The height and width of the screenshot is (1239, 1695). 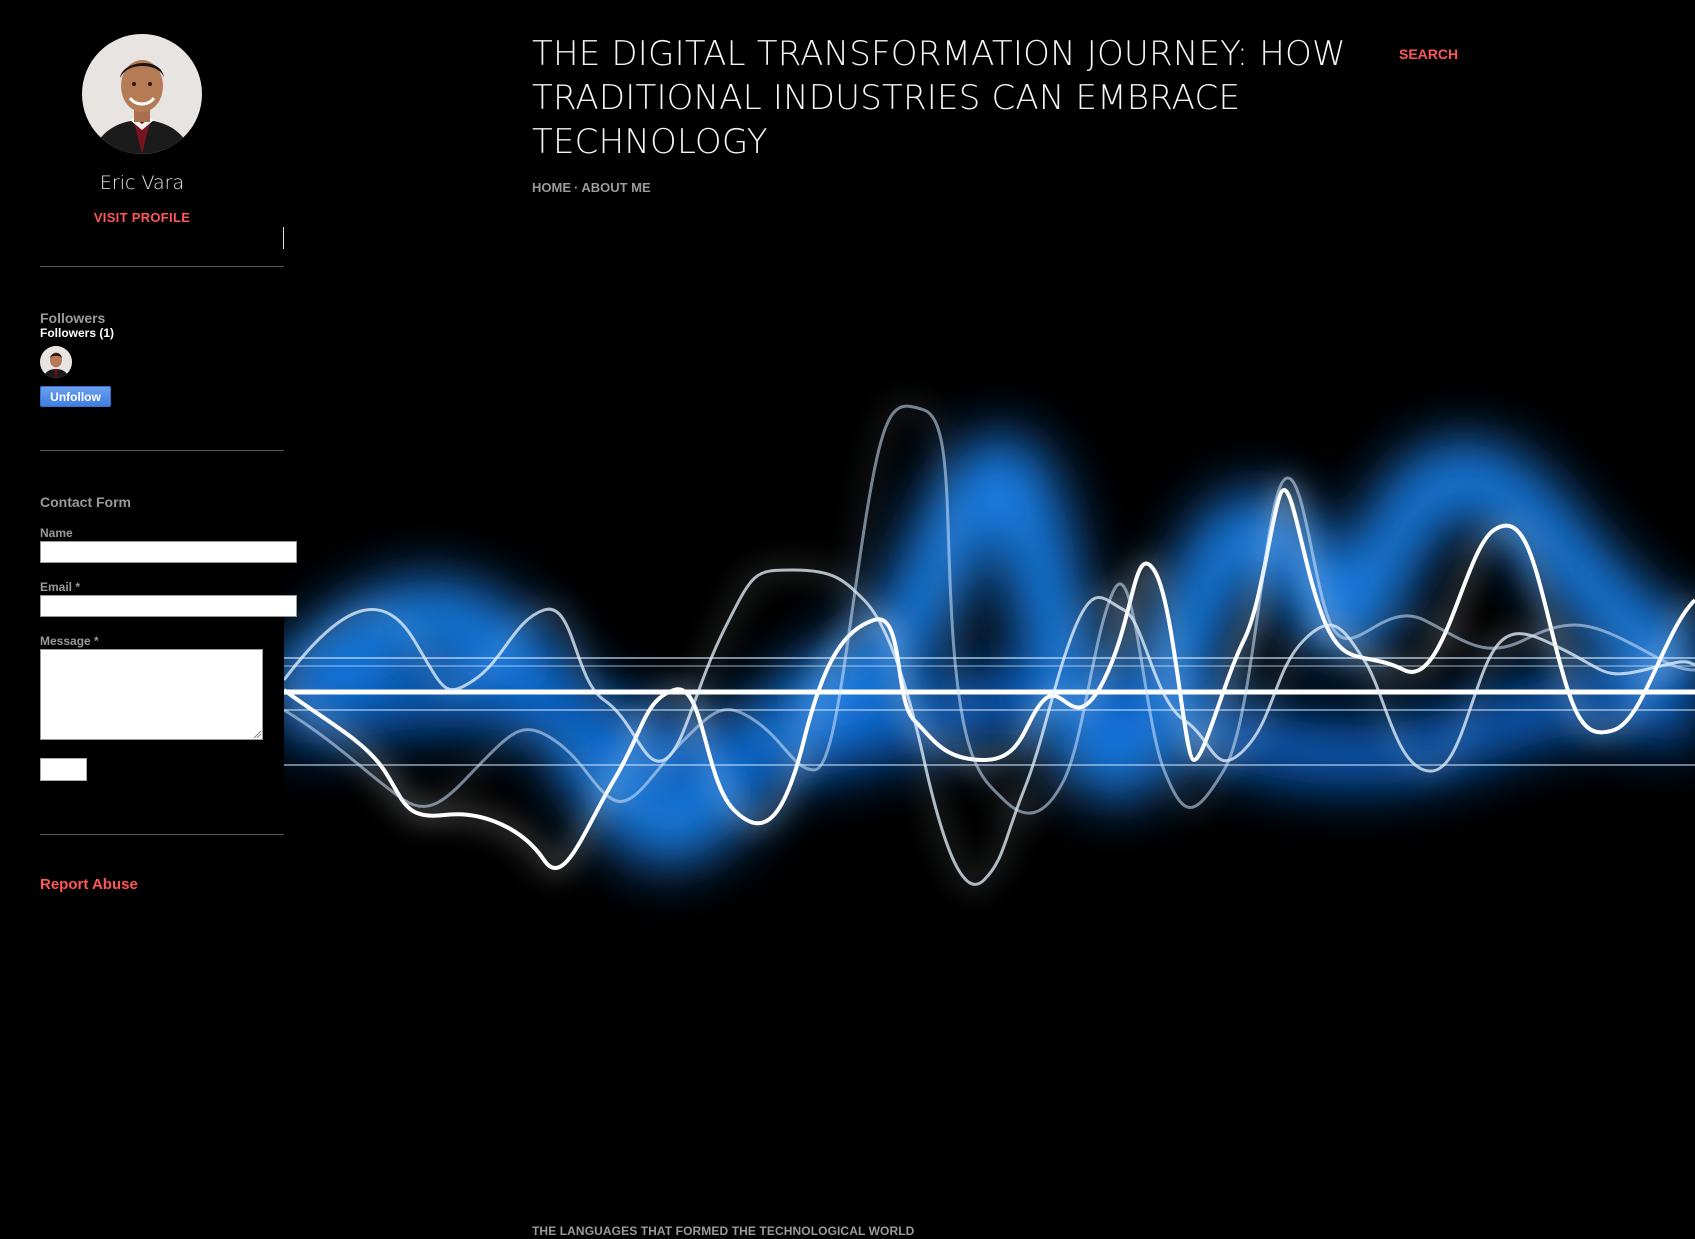 I want to click on nav-about-me: ABOUT ME, so click(x=615, y=187).